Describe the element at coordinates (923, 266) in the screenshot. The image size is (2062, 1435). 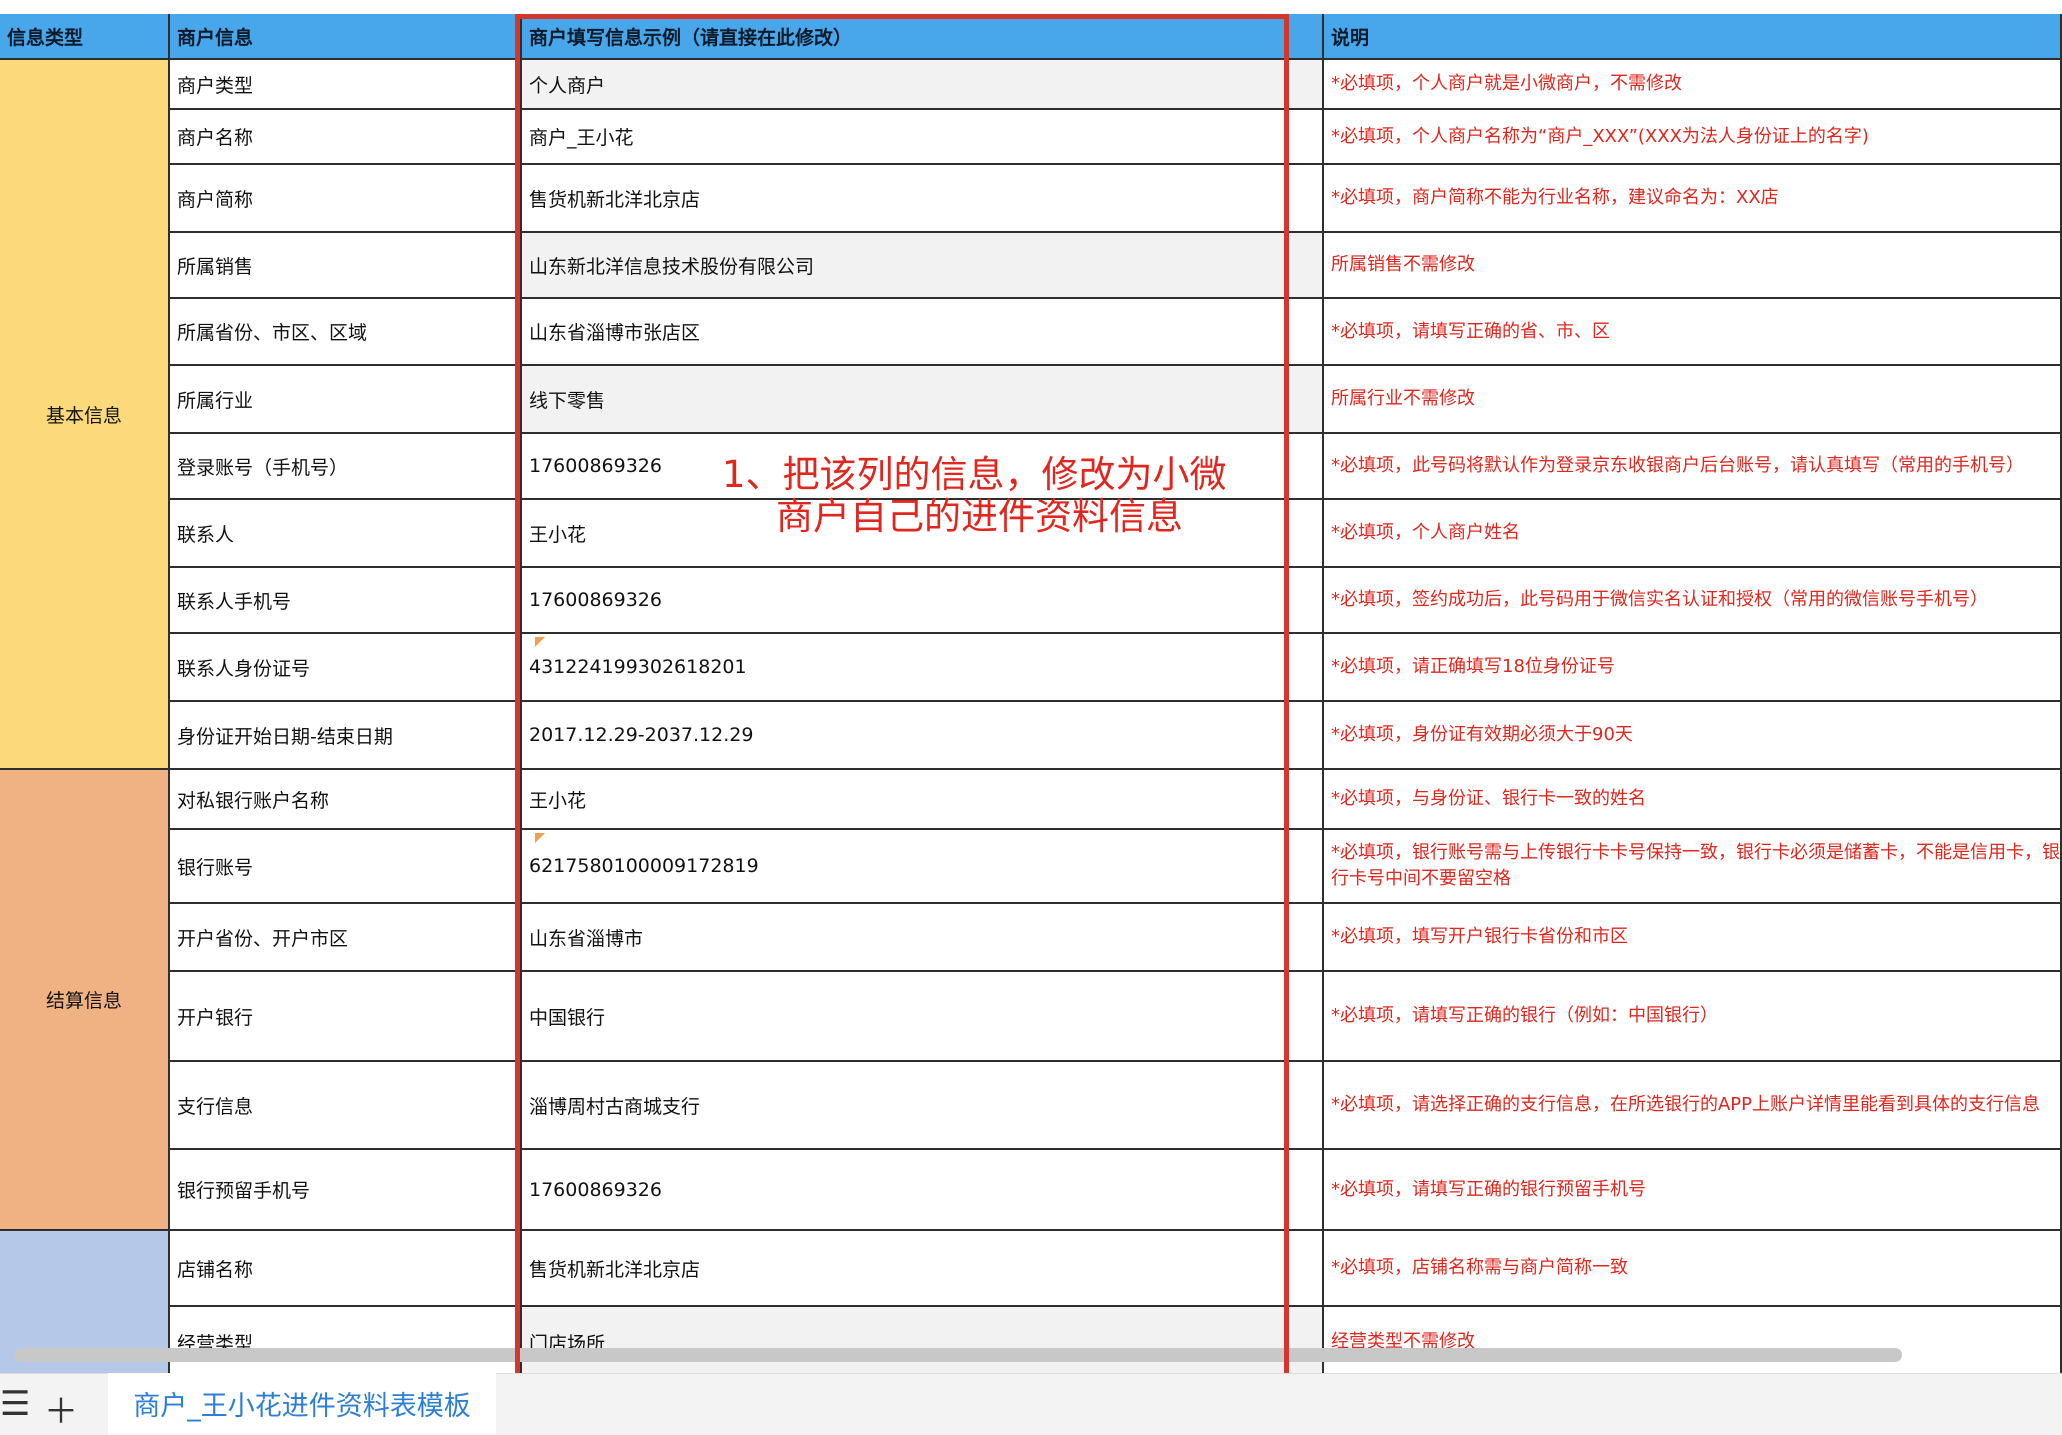
I see `value-cell: 山东新北洋信息技术股份有限公司` at that location.